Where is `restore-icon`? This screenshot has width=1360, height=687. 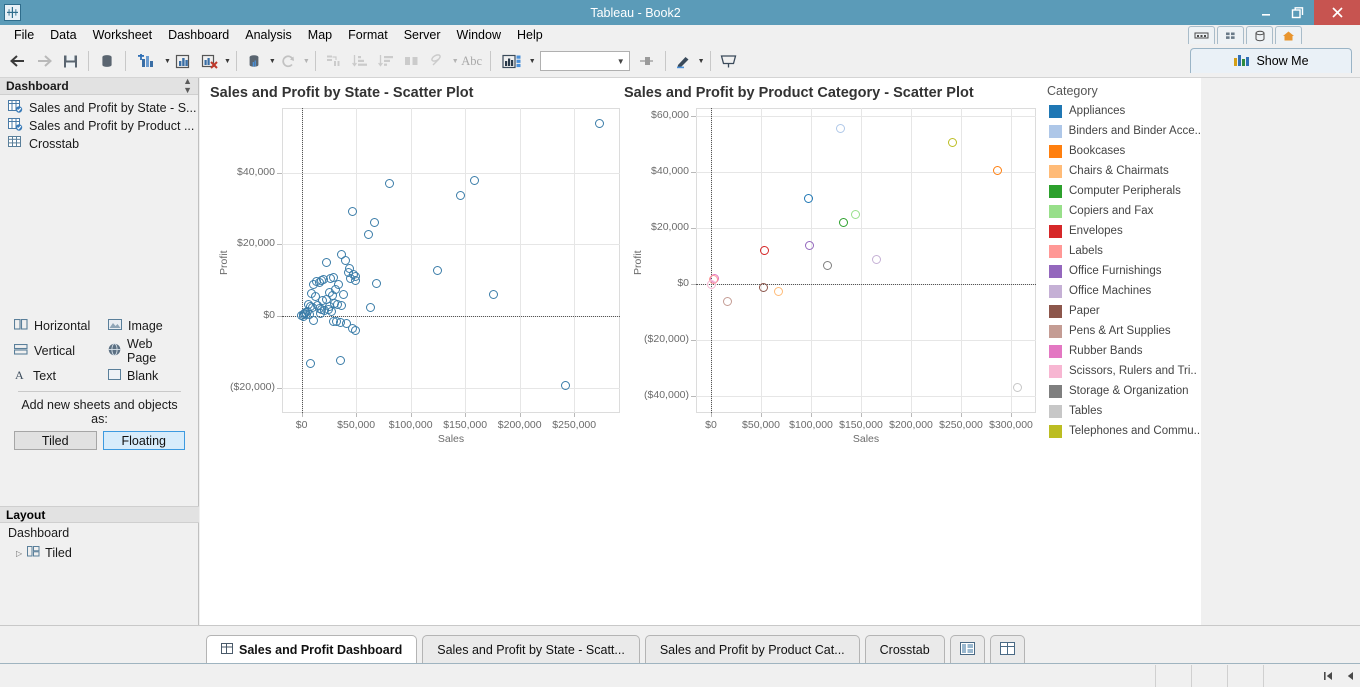 restore-icon is located at coordinates (1298, 12).